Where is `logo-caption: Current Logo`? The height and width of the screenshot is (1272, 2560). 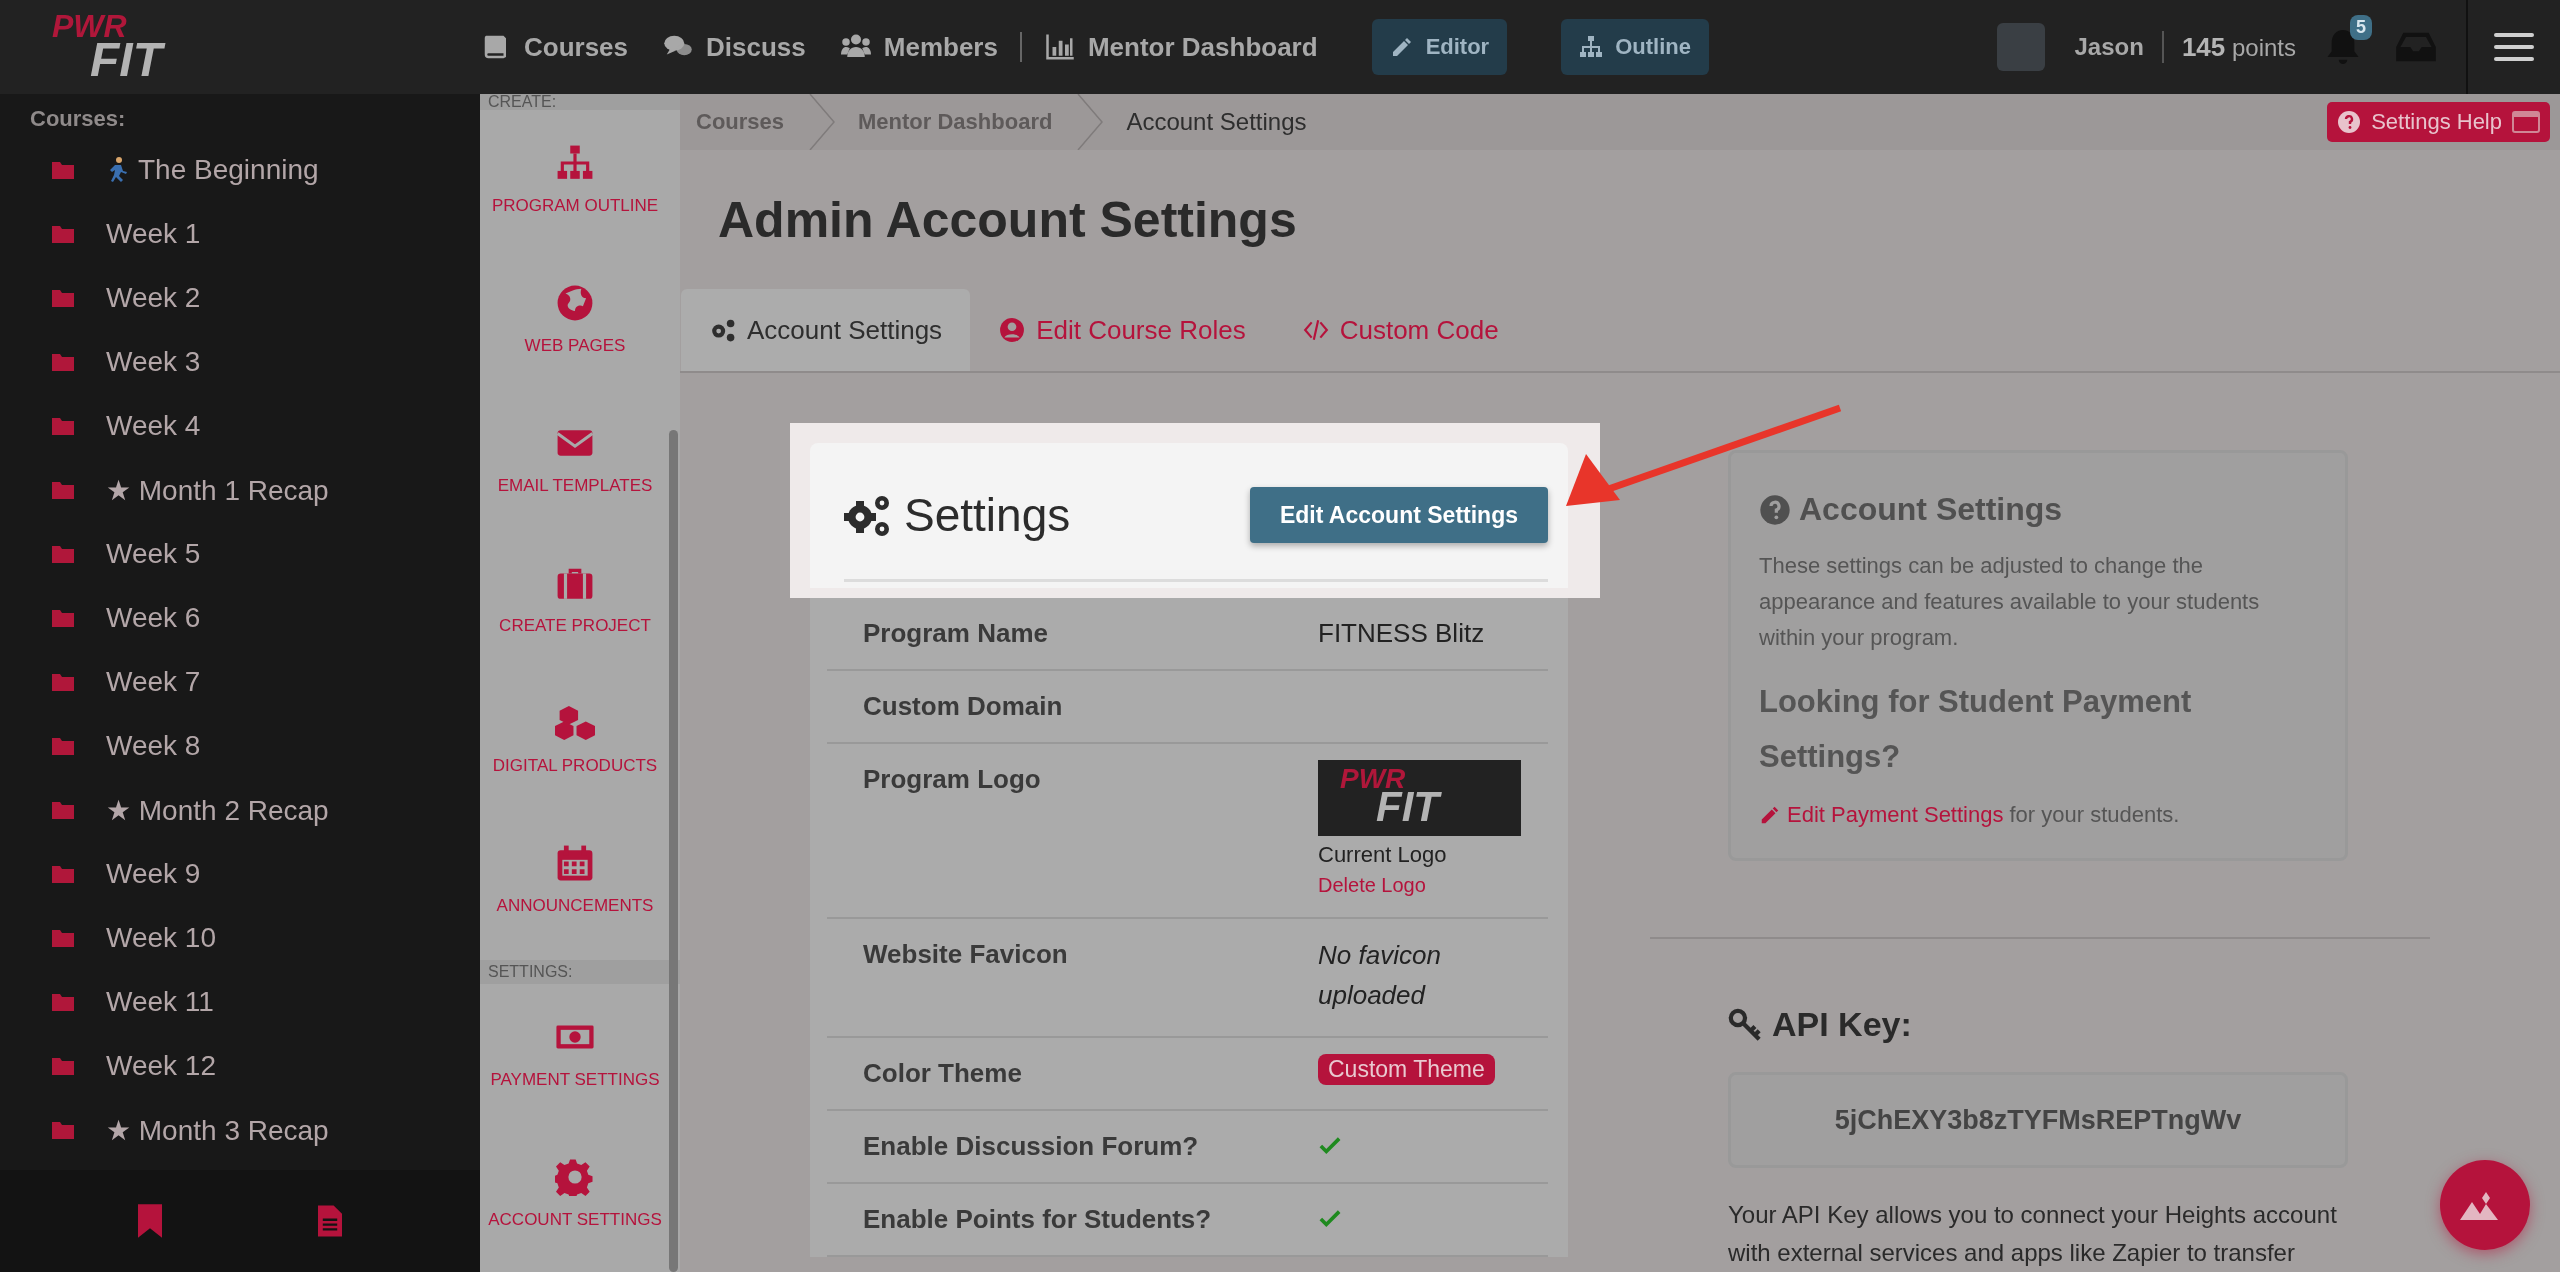
logo-caption: Current Logo is located at coordinates (1382, 855).